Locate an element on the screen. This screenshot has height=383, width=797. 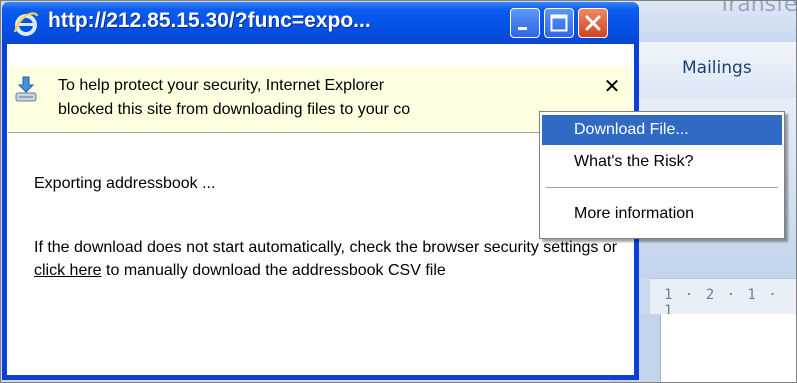
menu-separator is located at coordinates (662, 187).